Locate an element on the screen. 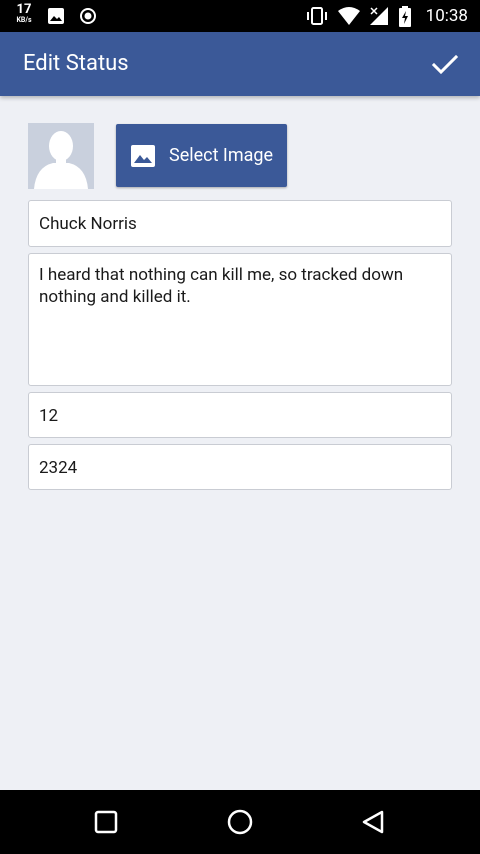 This screenshot has width=480, height=854. select-image-button: Select Image is located at coordinates (201, 155).